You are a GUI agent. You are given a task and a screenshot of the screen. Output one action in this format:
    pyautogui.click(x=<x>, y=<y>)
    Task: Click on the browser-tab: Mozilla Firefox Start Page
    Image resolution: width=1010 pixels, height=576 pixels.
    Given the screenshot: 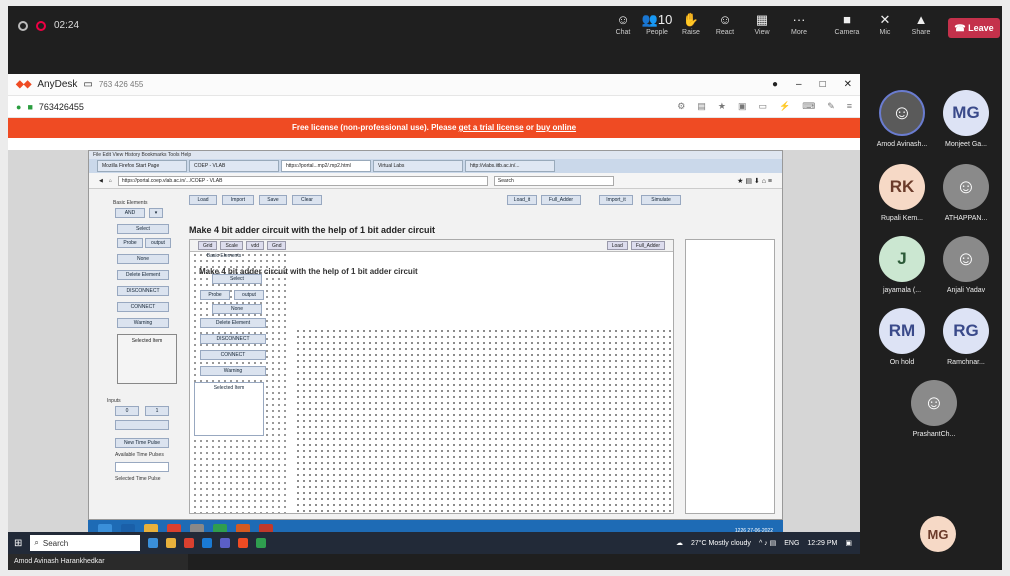 What is the action you would take?
    pyautogui.click(x=142, y=166)
    